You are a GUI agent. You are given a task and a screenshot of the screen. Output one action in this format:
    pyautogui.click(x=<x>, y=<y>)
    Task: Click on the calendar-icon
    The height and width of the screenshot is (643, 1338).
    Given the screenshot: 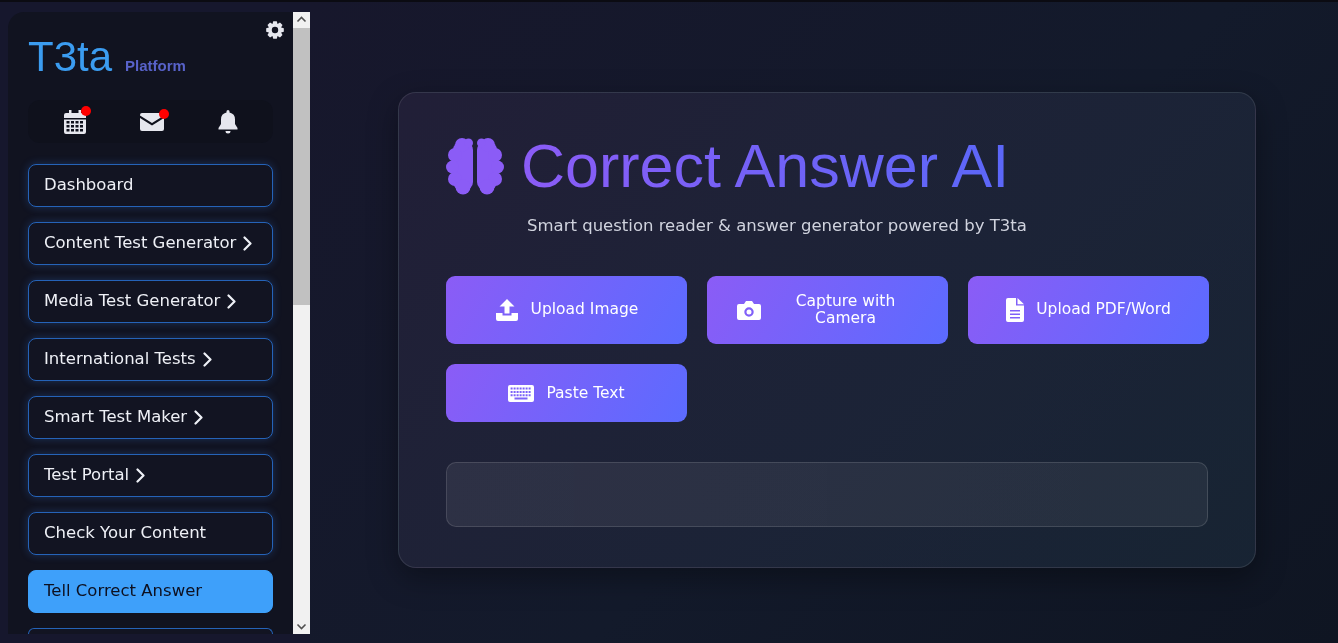 What is the action you would take?
    pyautogui.click(x=74, y=121)
    